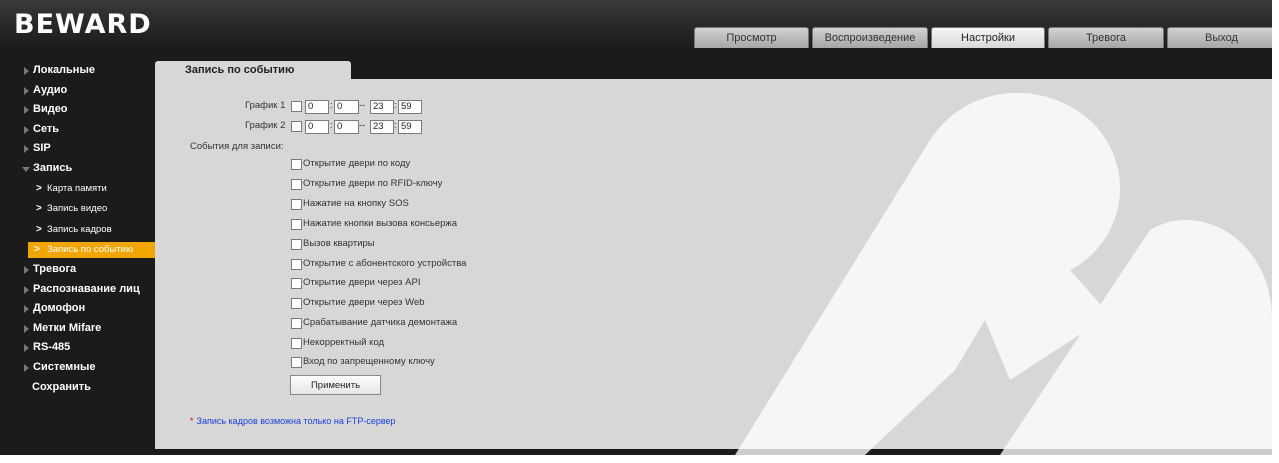 The height and width of the screenshot is (463, 1279). I want to click on sidebar-item-rs485: RS-485, so click(87, 348).